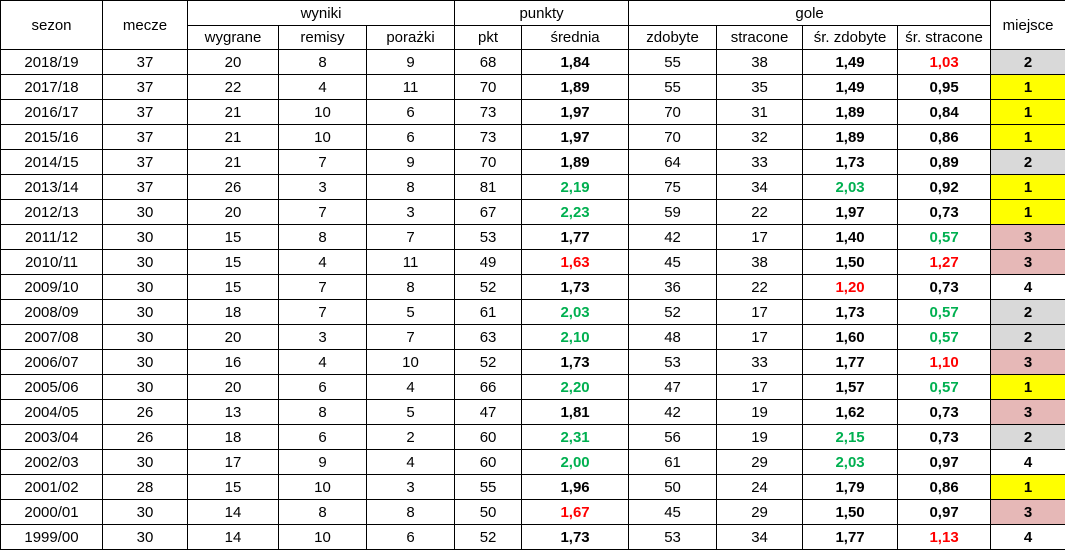 The width and height of the screenshot is (1065, 551). What do you see at coordinates (51, 337) in the screenshot?
I see `cell-sezon: 2007/08` at bounding box center [51, 337].